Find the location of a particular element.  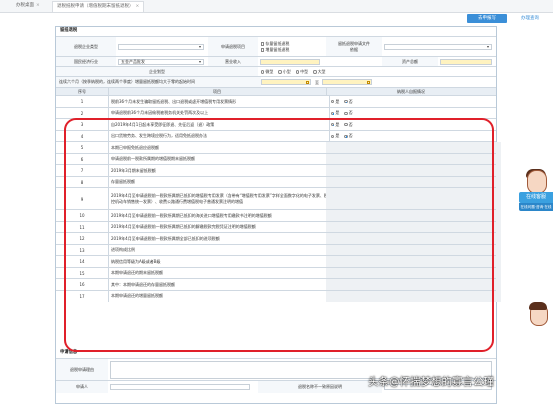

size-opt-small: 小型 is located at coordinates (284, 72).